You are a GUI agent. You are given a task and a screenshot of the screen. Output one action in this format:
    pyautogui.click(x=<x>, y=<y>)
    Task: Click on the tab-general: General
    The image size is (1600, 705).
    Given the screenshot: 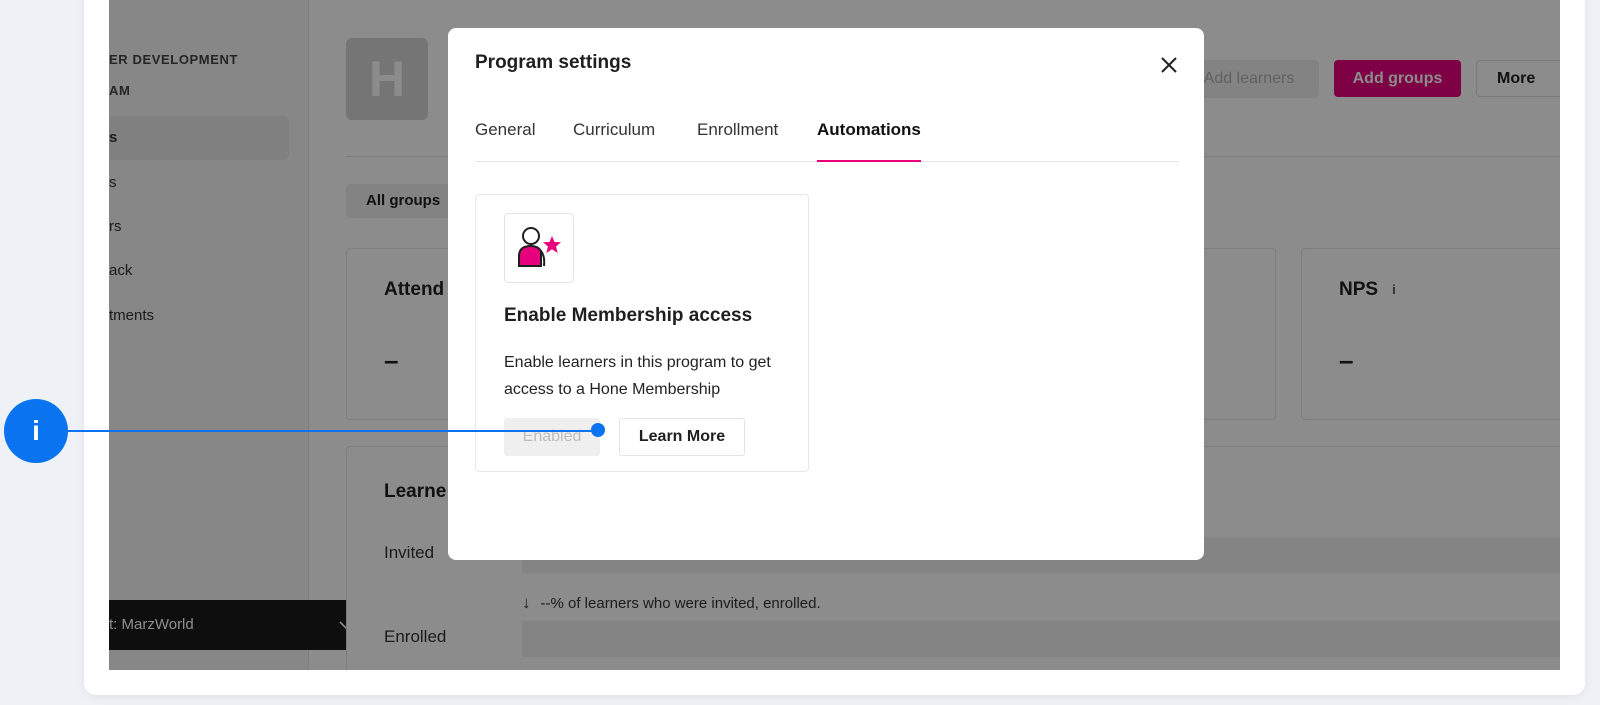 What is the action you would take?
    pyautogui.click(x=505, y=141)
    